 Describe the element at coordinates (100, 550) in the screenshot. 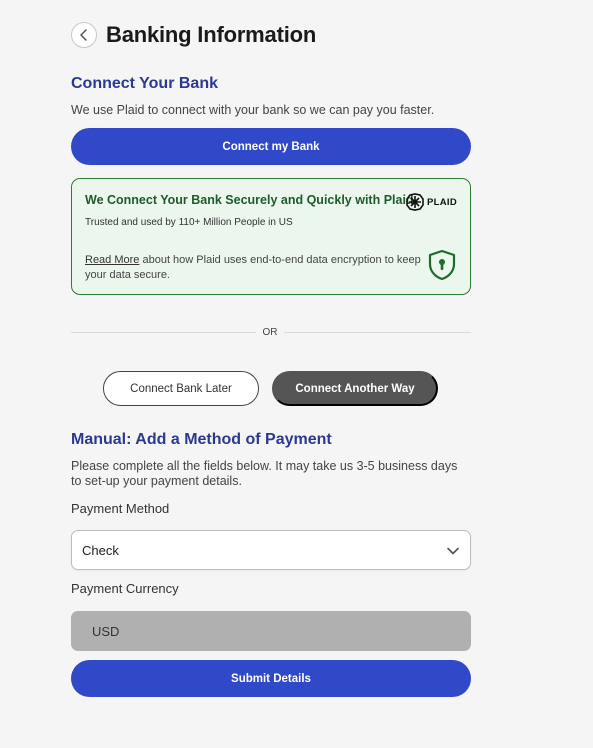

I see `payment-method-value: Check` at that location.